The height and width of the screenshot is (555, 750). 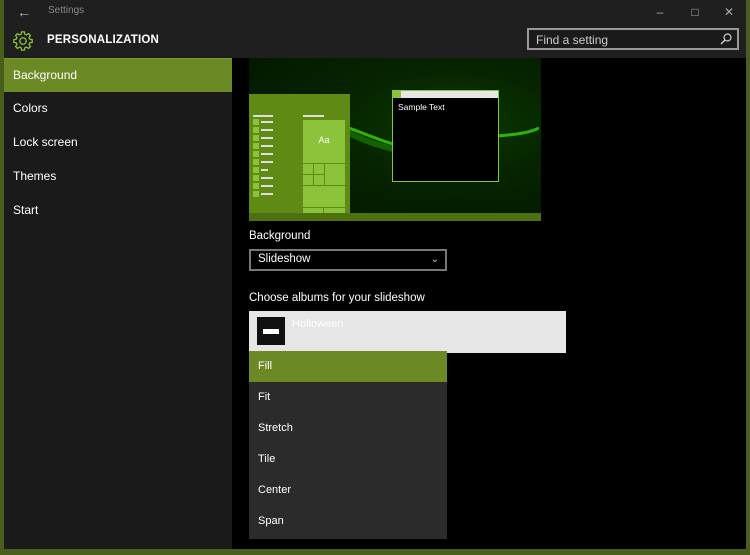 I want to click on back-button: ←, so click(x=24, y=12).